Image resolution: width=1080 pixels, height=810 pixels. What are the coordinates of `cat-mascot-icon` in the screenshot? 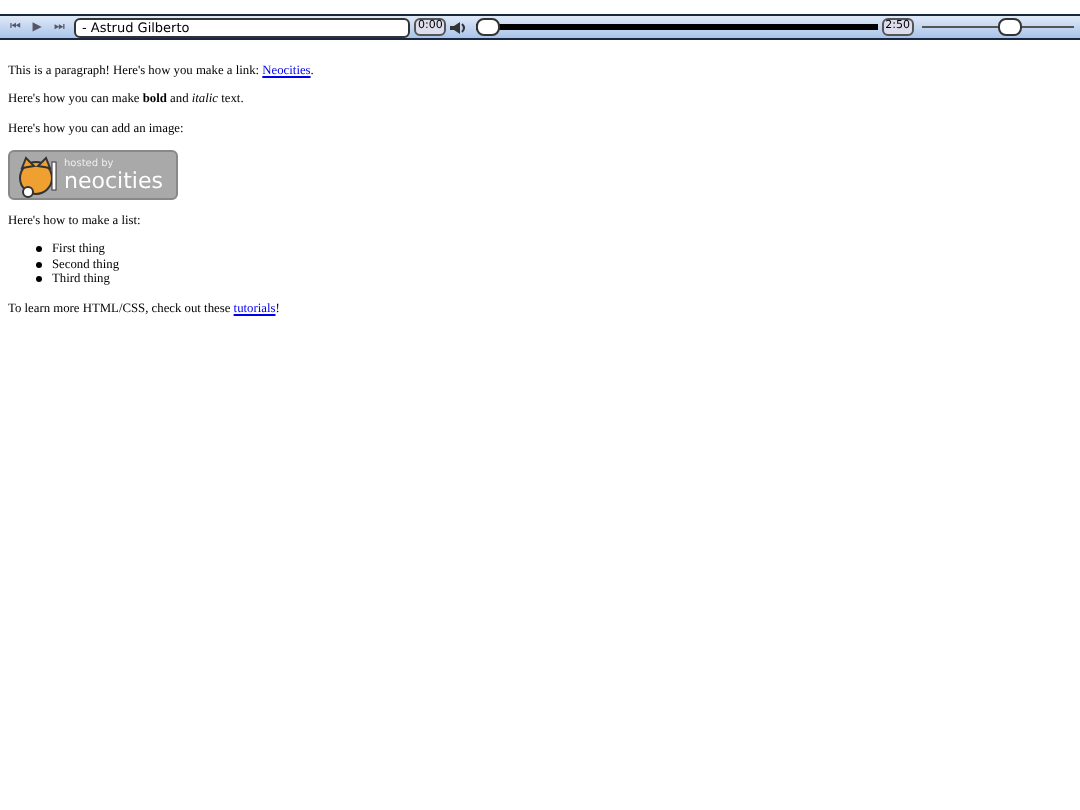 It's located at (38, 175).